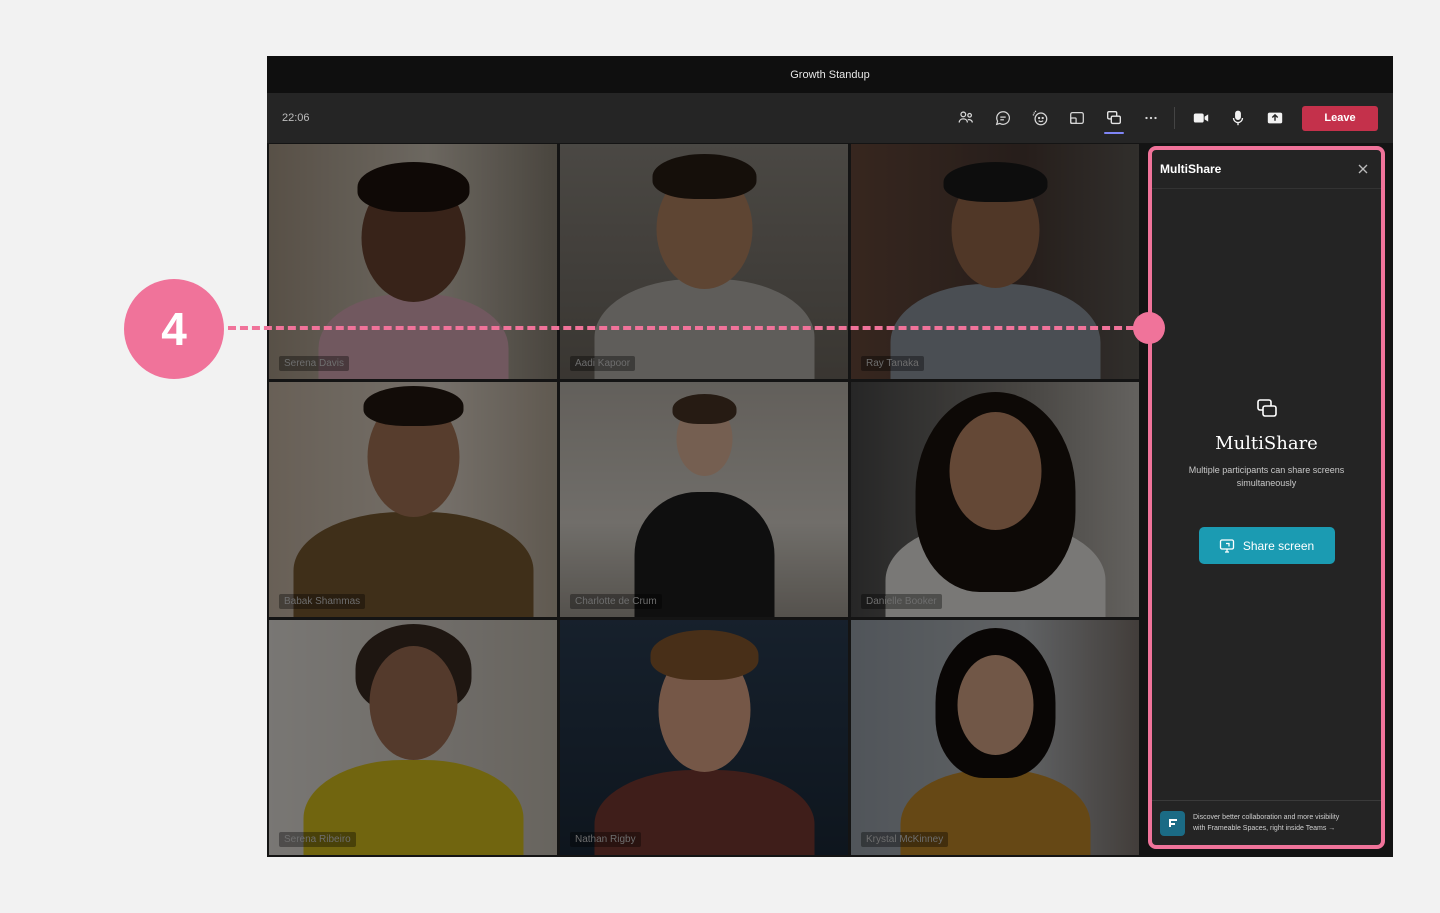  I want to click on camera-icon, so click(1201, 118).